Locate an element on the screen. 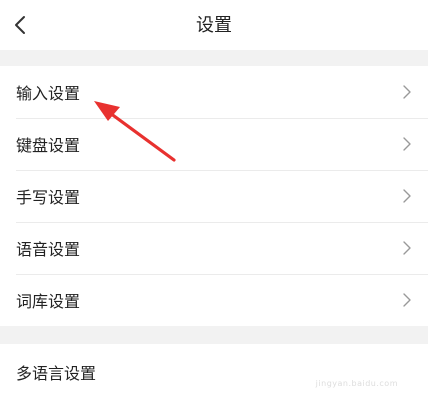 This screenshot has height=401, width=428. settings-item-multilanguage: 多语言设置 is located at coordinates (214, 372).